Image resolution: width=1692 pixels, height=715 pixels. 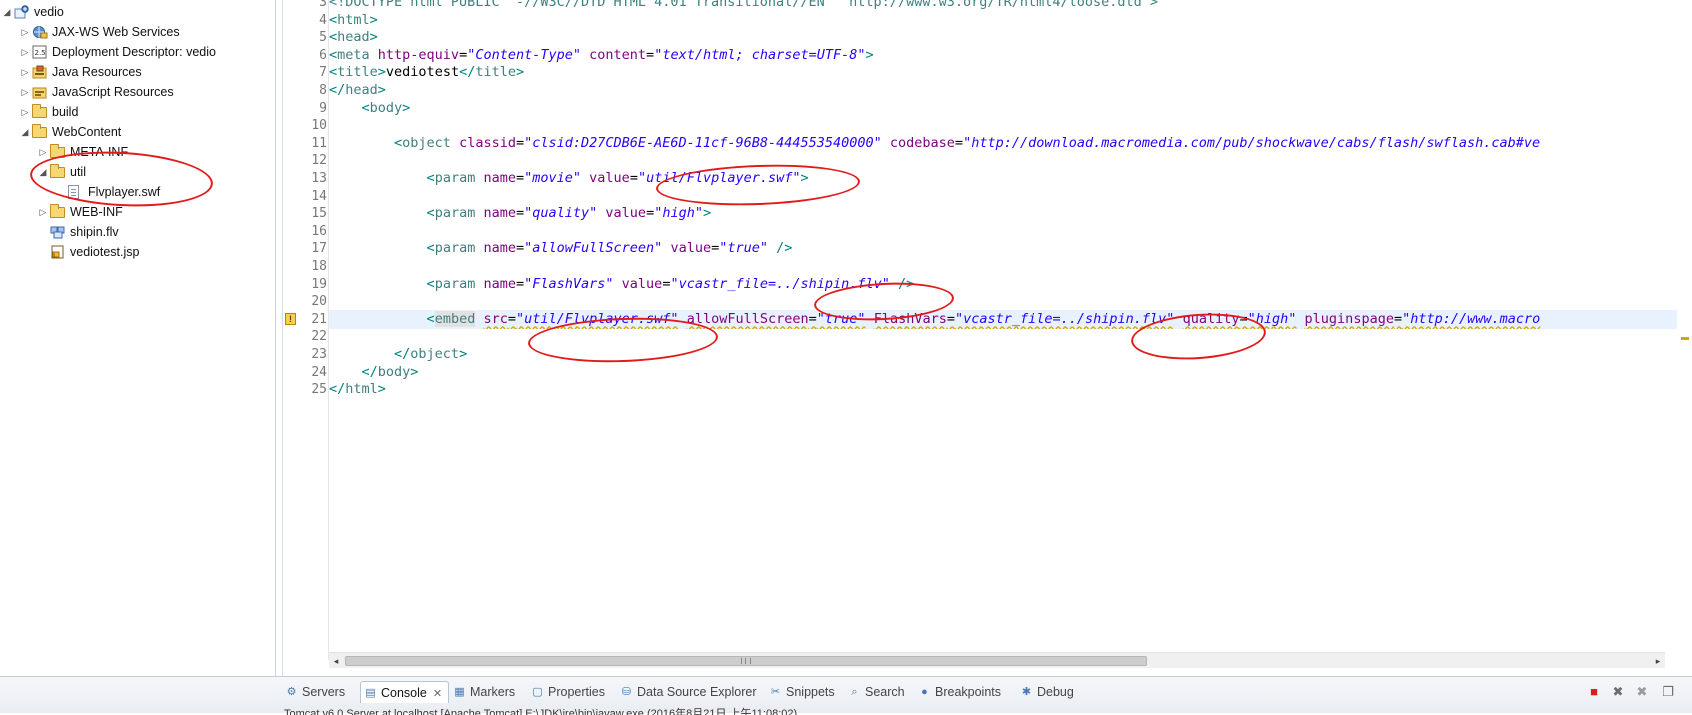 What do you see at coordinates (290, 330) in the screenshot?
I see `vertical-ruler: !` at bounding box center [290, 330].